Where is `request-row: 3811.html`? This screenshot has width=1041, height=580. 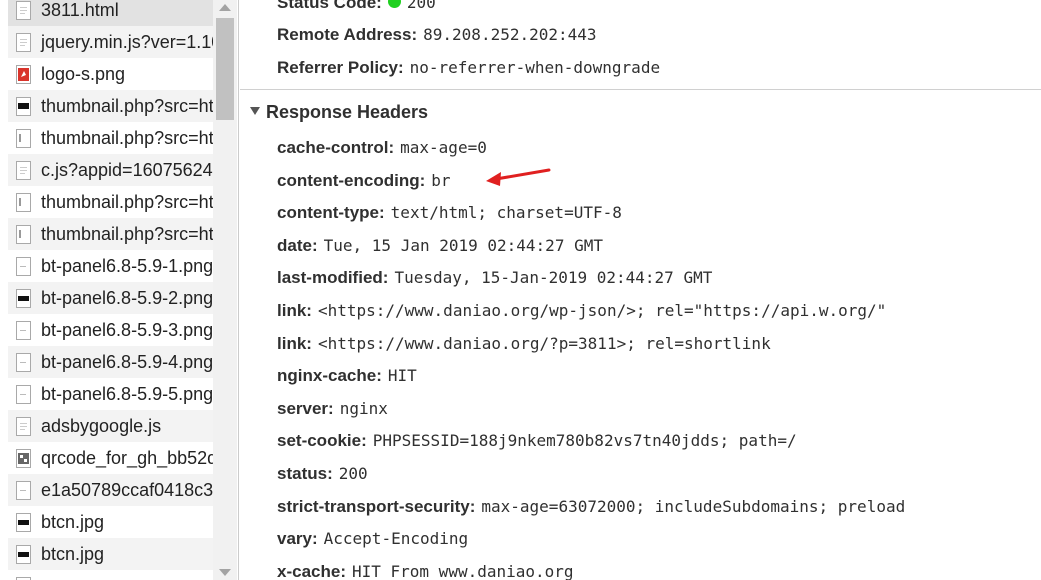 request-row: 3811.html is located at coordinates (110, 13).